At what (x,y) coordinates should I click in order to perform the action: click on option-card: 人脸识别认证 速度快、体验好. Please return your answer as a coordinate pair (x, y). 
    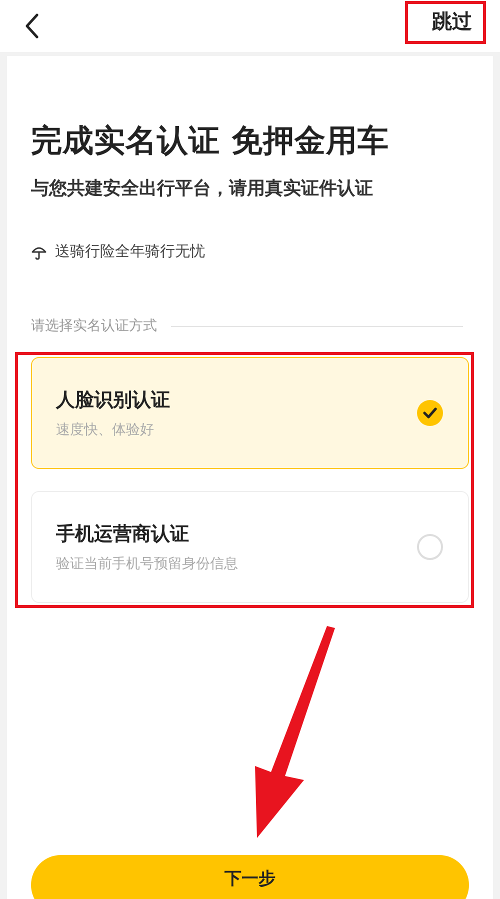
    Looking at the image, I should click on (250, 413).